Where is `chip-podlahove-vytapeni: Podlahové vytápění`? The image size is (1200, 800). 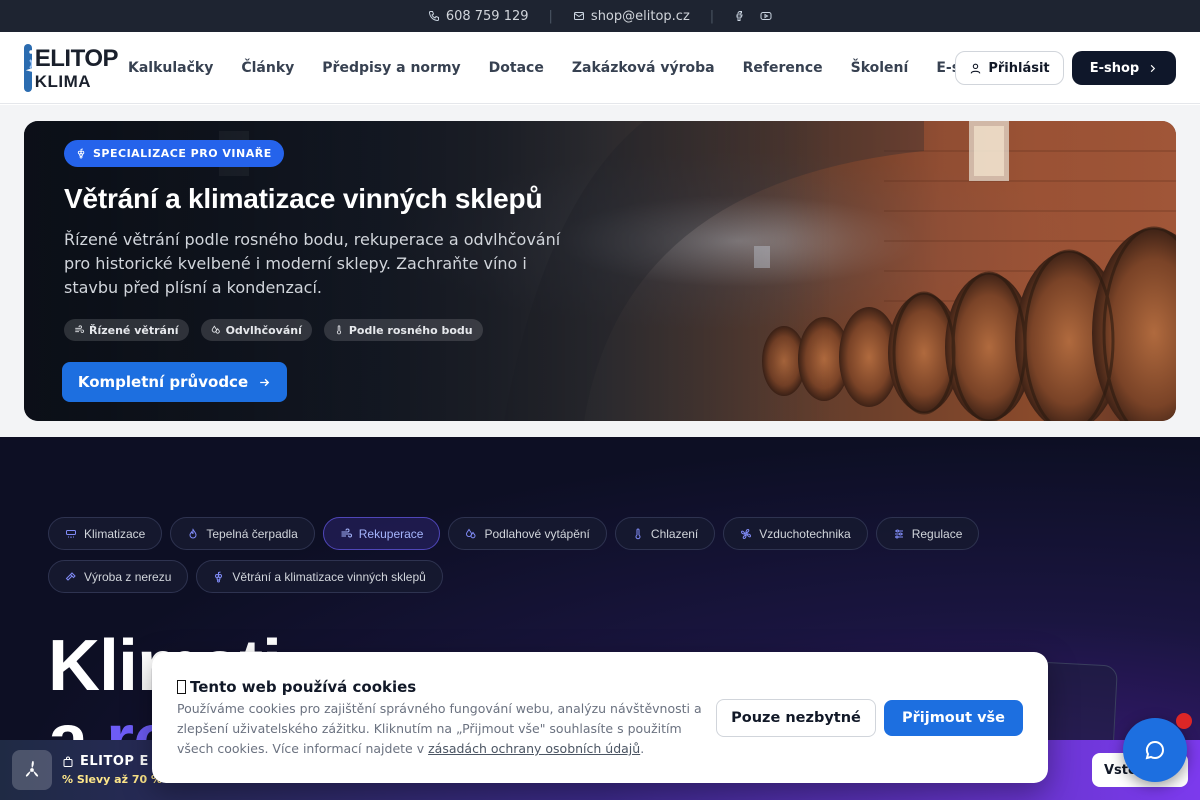
chip-podlahove-vytapeni: Podlahové vytápění is located at coordinates (527, 533).